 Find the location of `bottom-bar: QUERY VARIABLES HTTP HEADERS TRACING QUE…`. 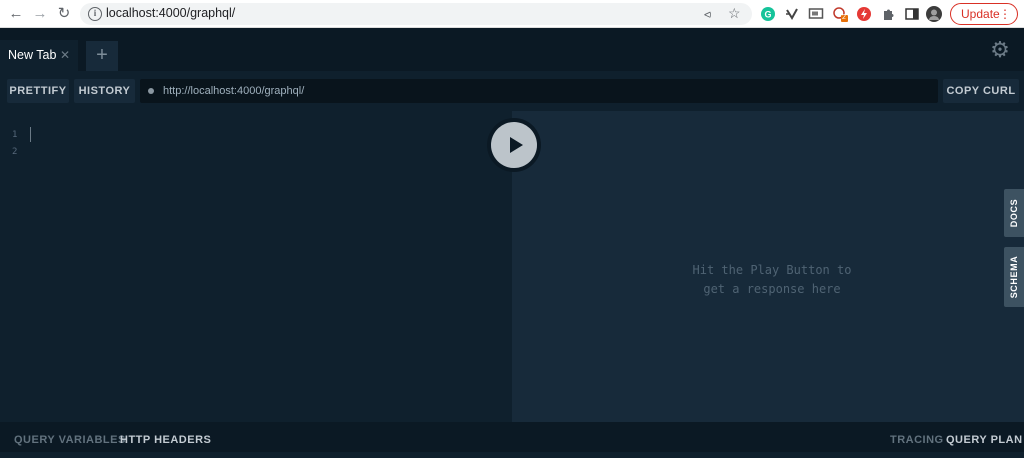

bottom-bar: QUERY VARIABLES HTTP HEADERS TRACING QUE… is located at coordinates (512, 437).